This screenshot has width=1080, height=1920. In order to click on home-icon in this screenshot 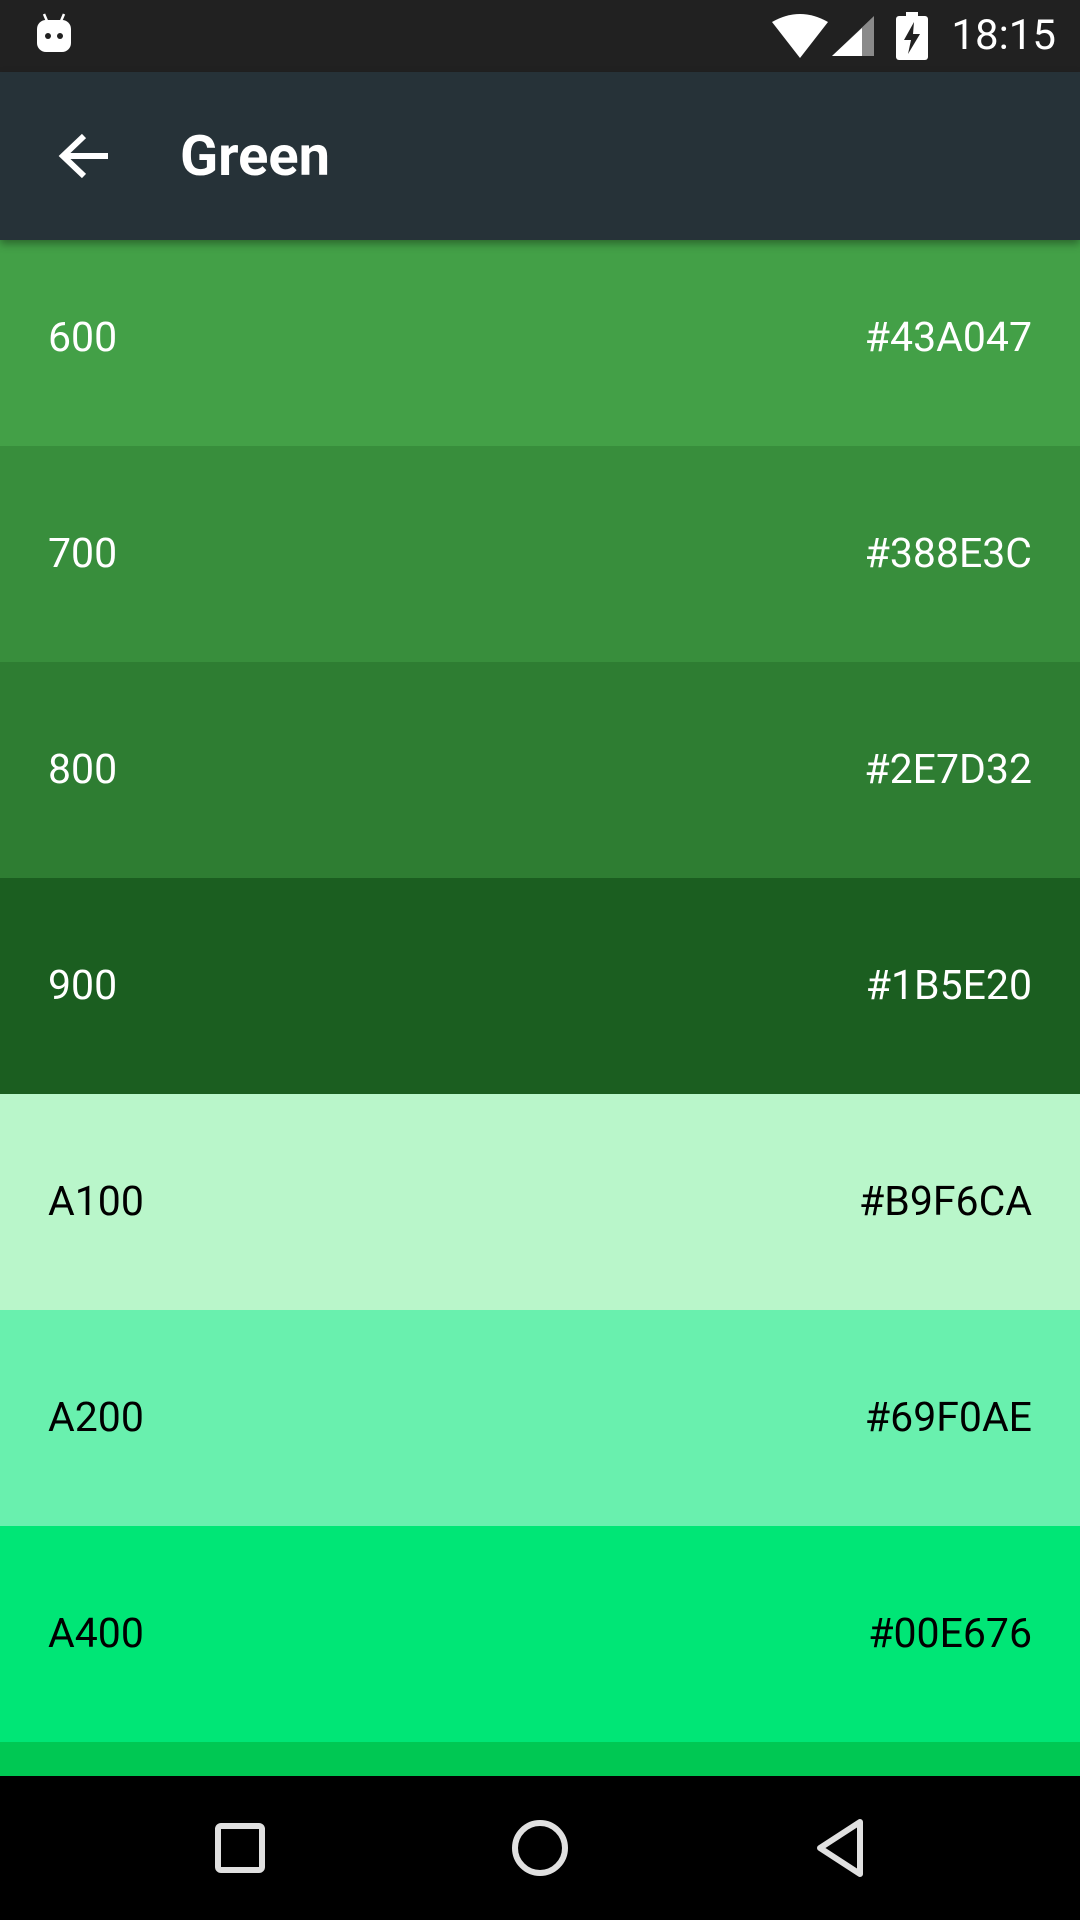, I will do `click(540, 1848)`.